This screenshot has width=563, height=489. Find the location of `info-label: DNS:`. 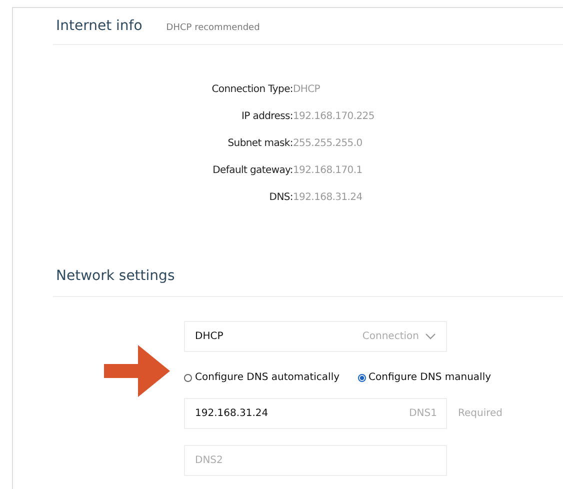

info-label: DNS: is located at coordinates (280, 197).